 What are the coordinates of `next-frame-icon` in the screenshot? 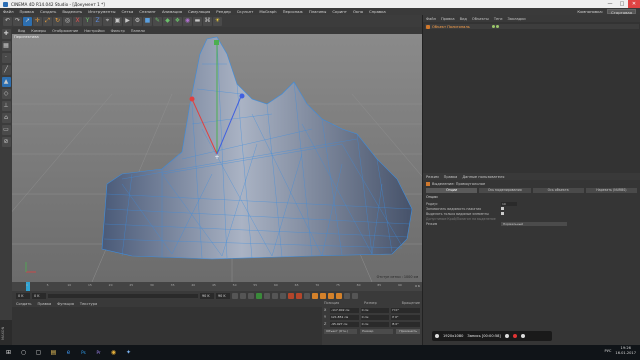 It's located at (267, 295).